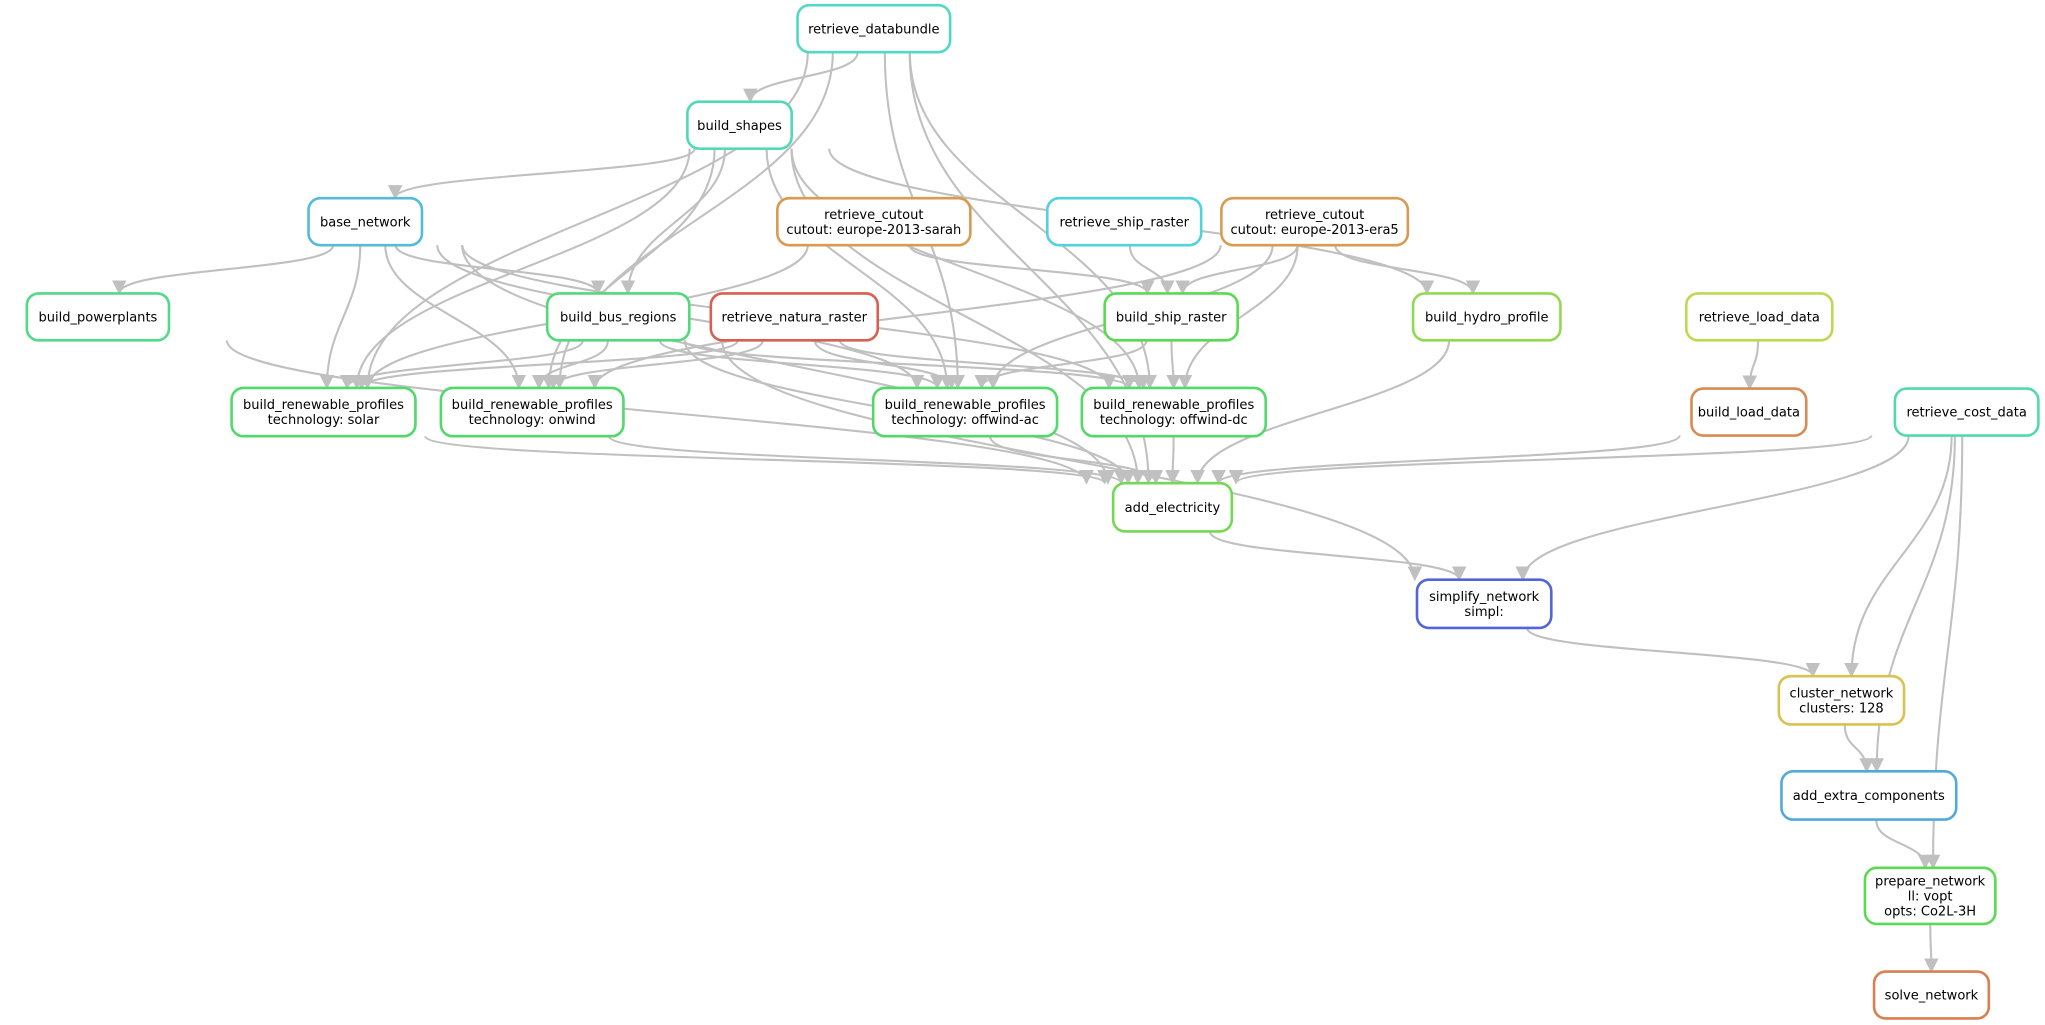  I want to click on node-label: technology: onwind, so click(532, 420).